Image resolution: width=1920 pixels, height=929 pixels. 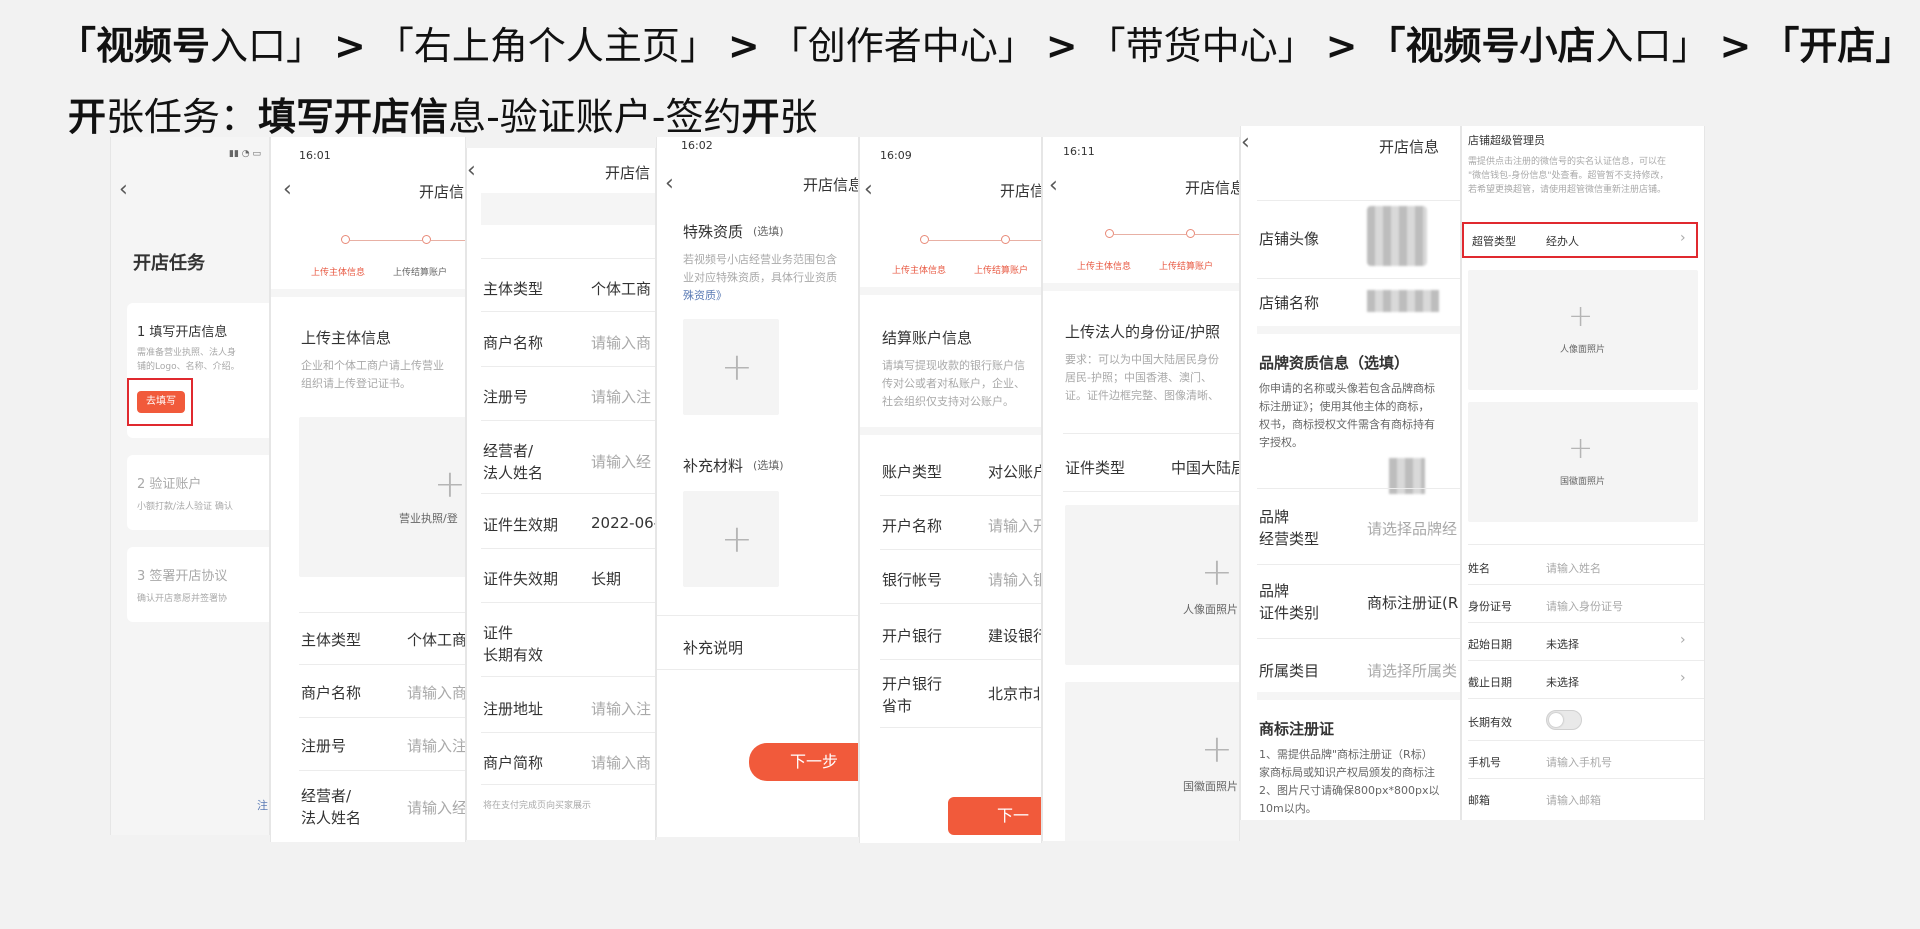 I want to click on section-desc: 1、需提供品牌"商标注册证（R标）, so click(x=1346, y=754).